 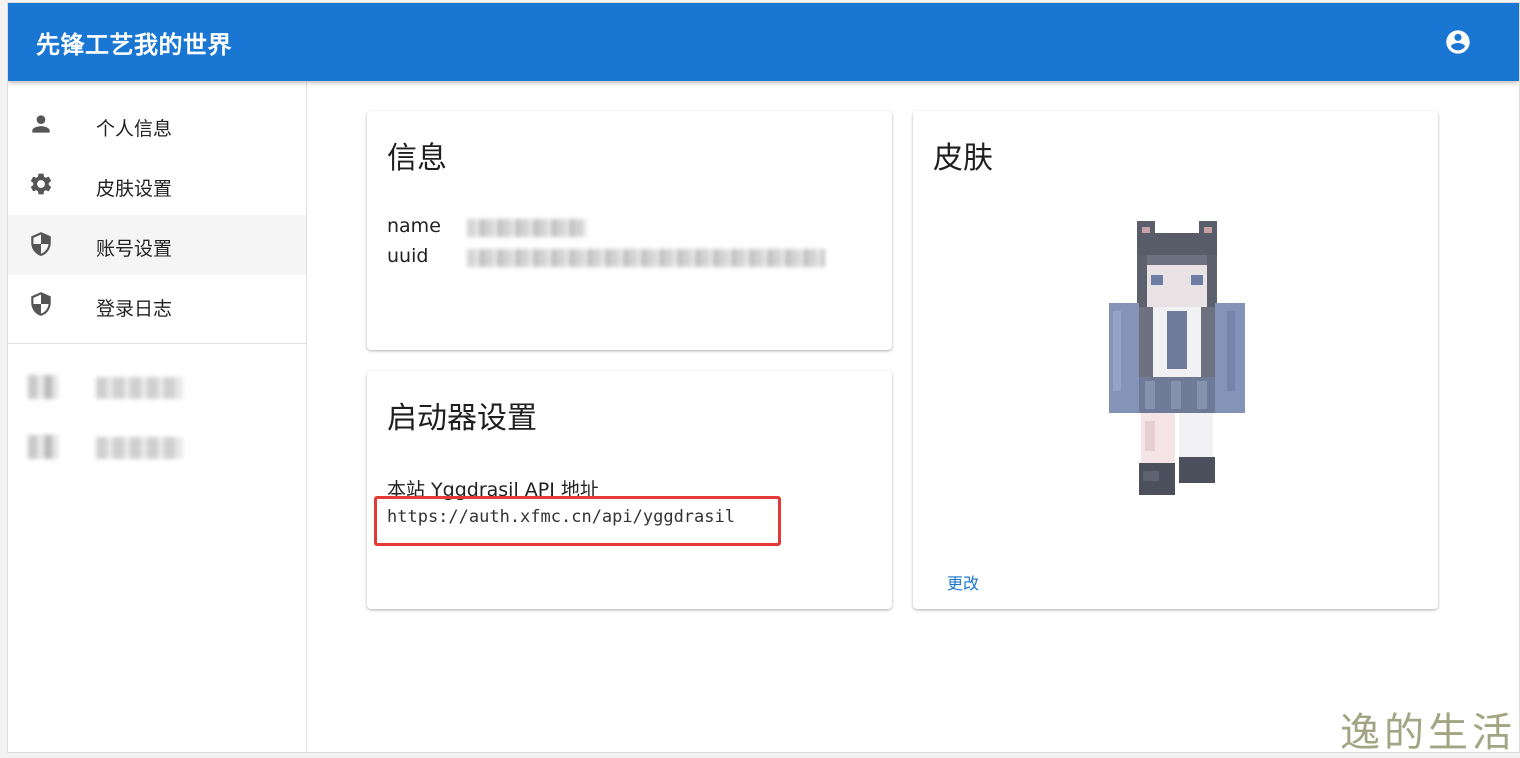 What do you see at coordinates (646, 258) in the screenshot?
I see `uuid-value-redacted` at bounding box center [646, 258].